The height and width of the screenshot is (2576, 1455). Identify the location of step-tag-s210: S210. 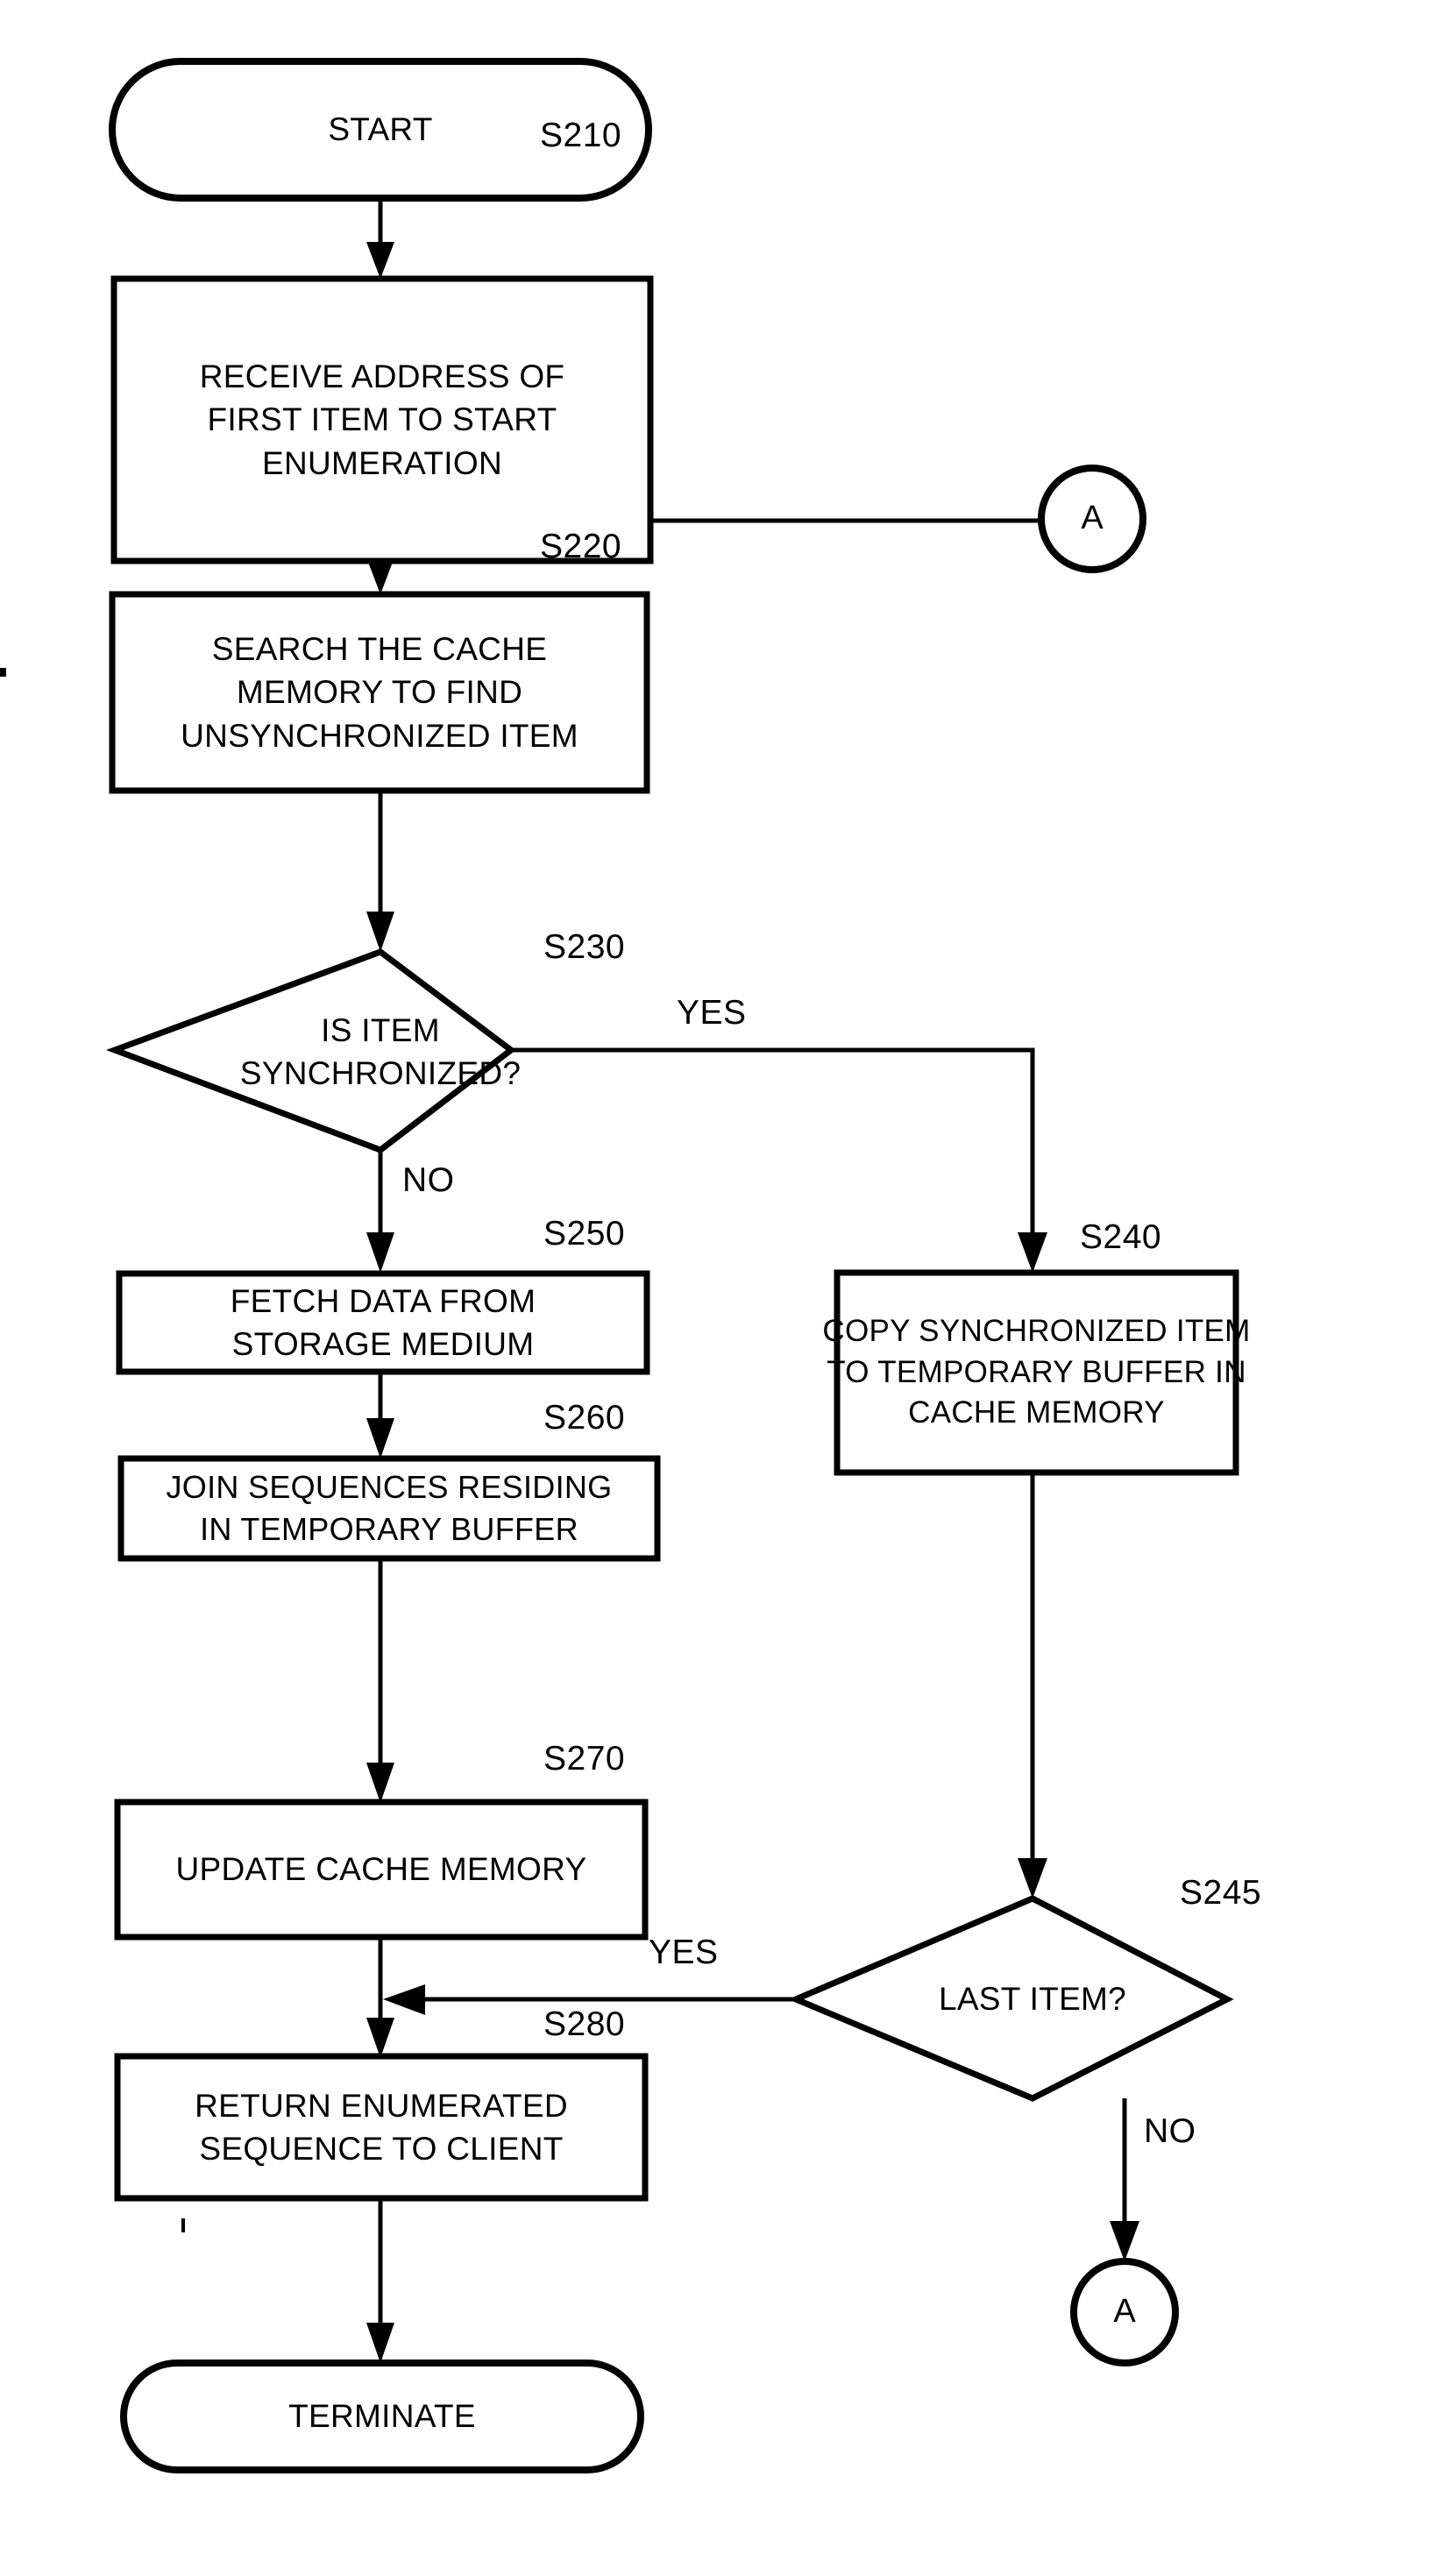
(581, 135).